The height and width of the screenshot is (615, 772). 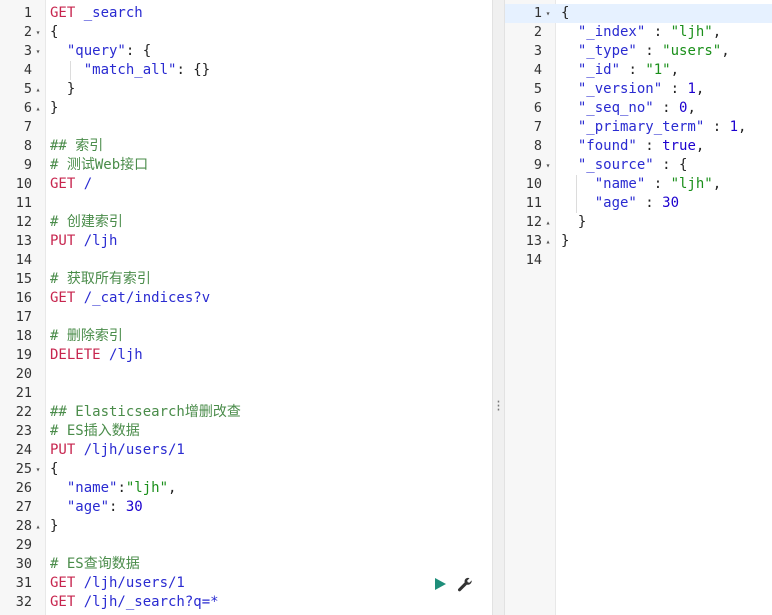 I want to click on pane-splitter: · · ·, so click(x=498, y=307).